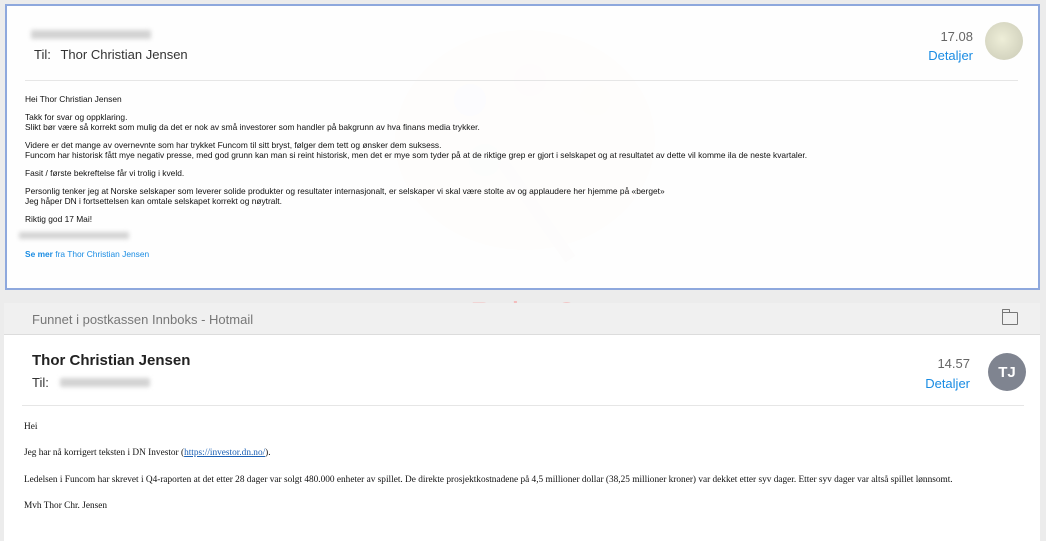 This screenshot has width=1046, height=541. I want to click on folder-info-bar: Funnet i postkassen Innboks - Hotmail, so click(522, 319).